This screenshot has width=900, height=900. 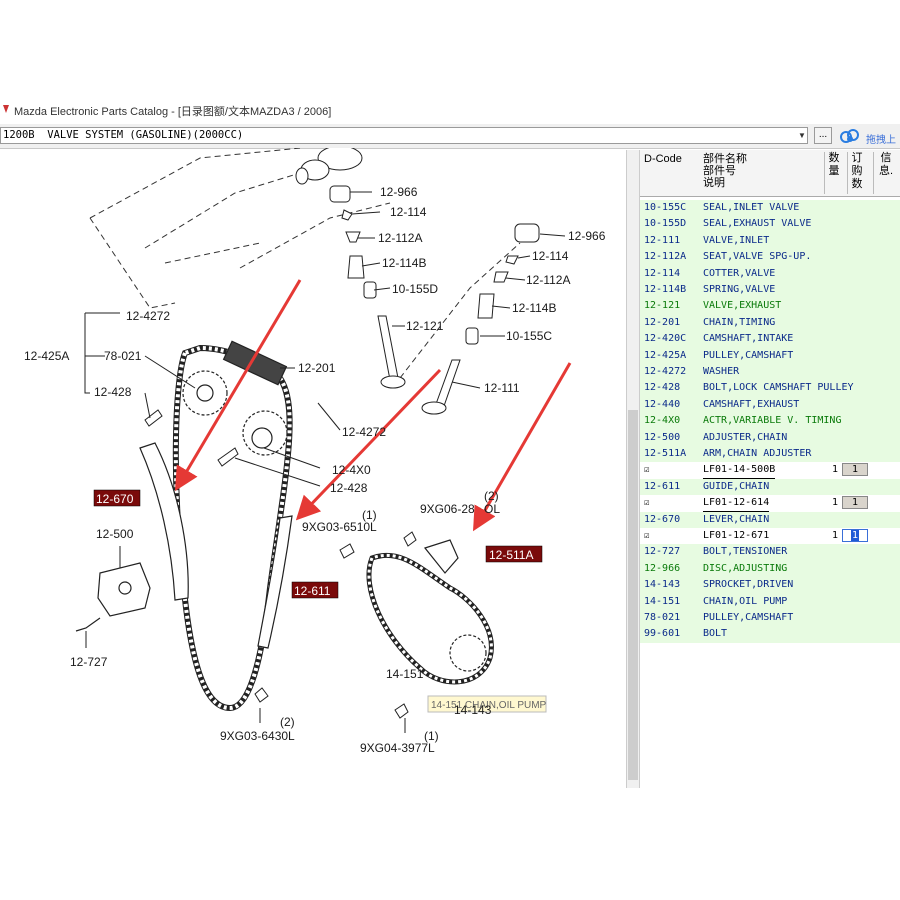 I want to click on part-row: 12-611 GUIDE,CHAIN, so click(x=770, y=487).